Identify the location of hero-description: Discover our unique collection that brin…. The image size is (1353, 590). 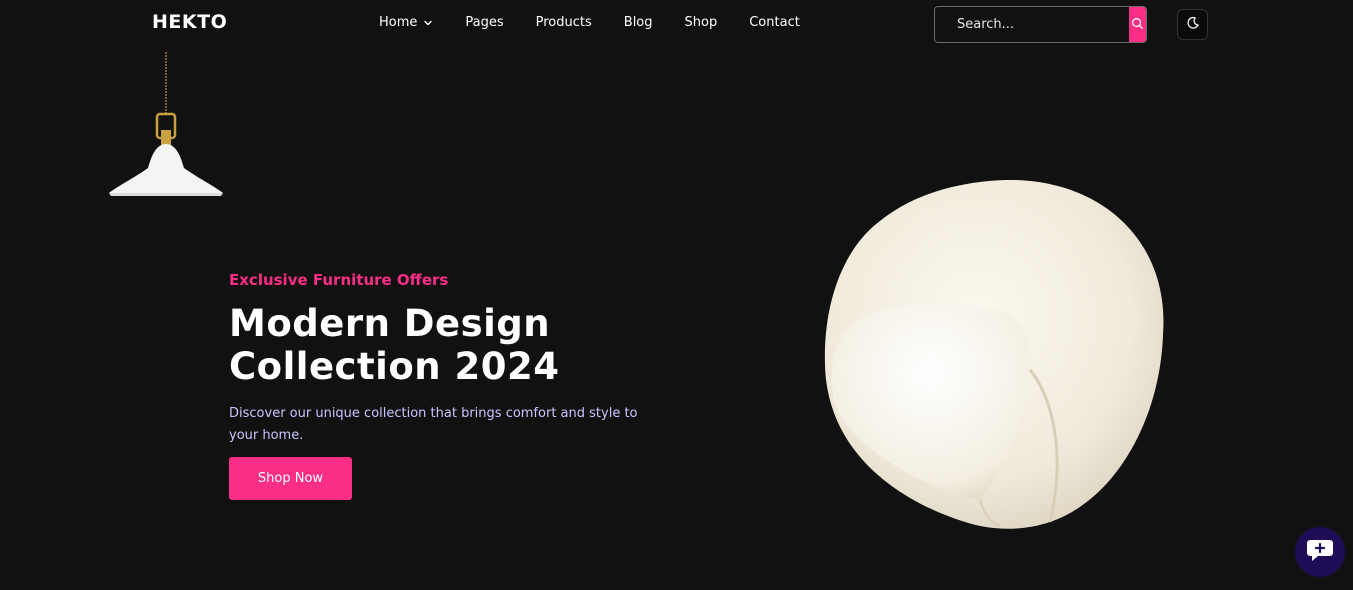
(433, 424).